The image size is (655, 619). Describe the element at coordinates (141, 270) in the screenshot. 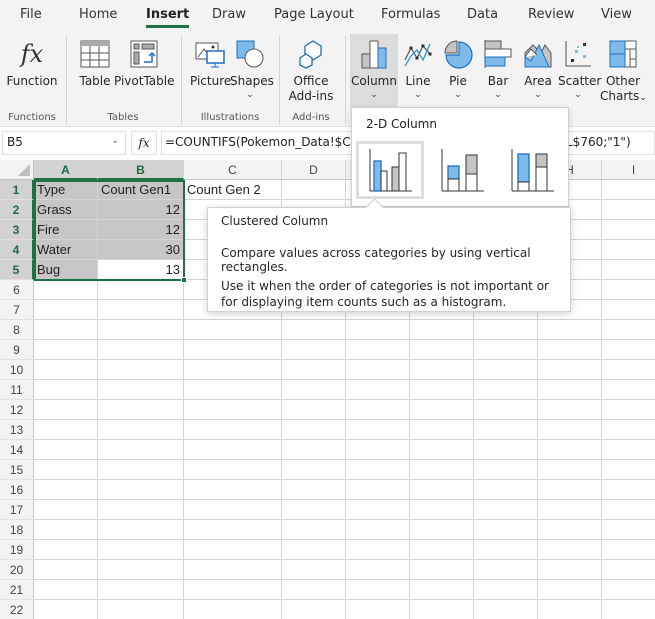

I see `cell-b5: 13` at that location.